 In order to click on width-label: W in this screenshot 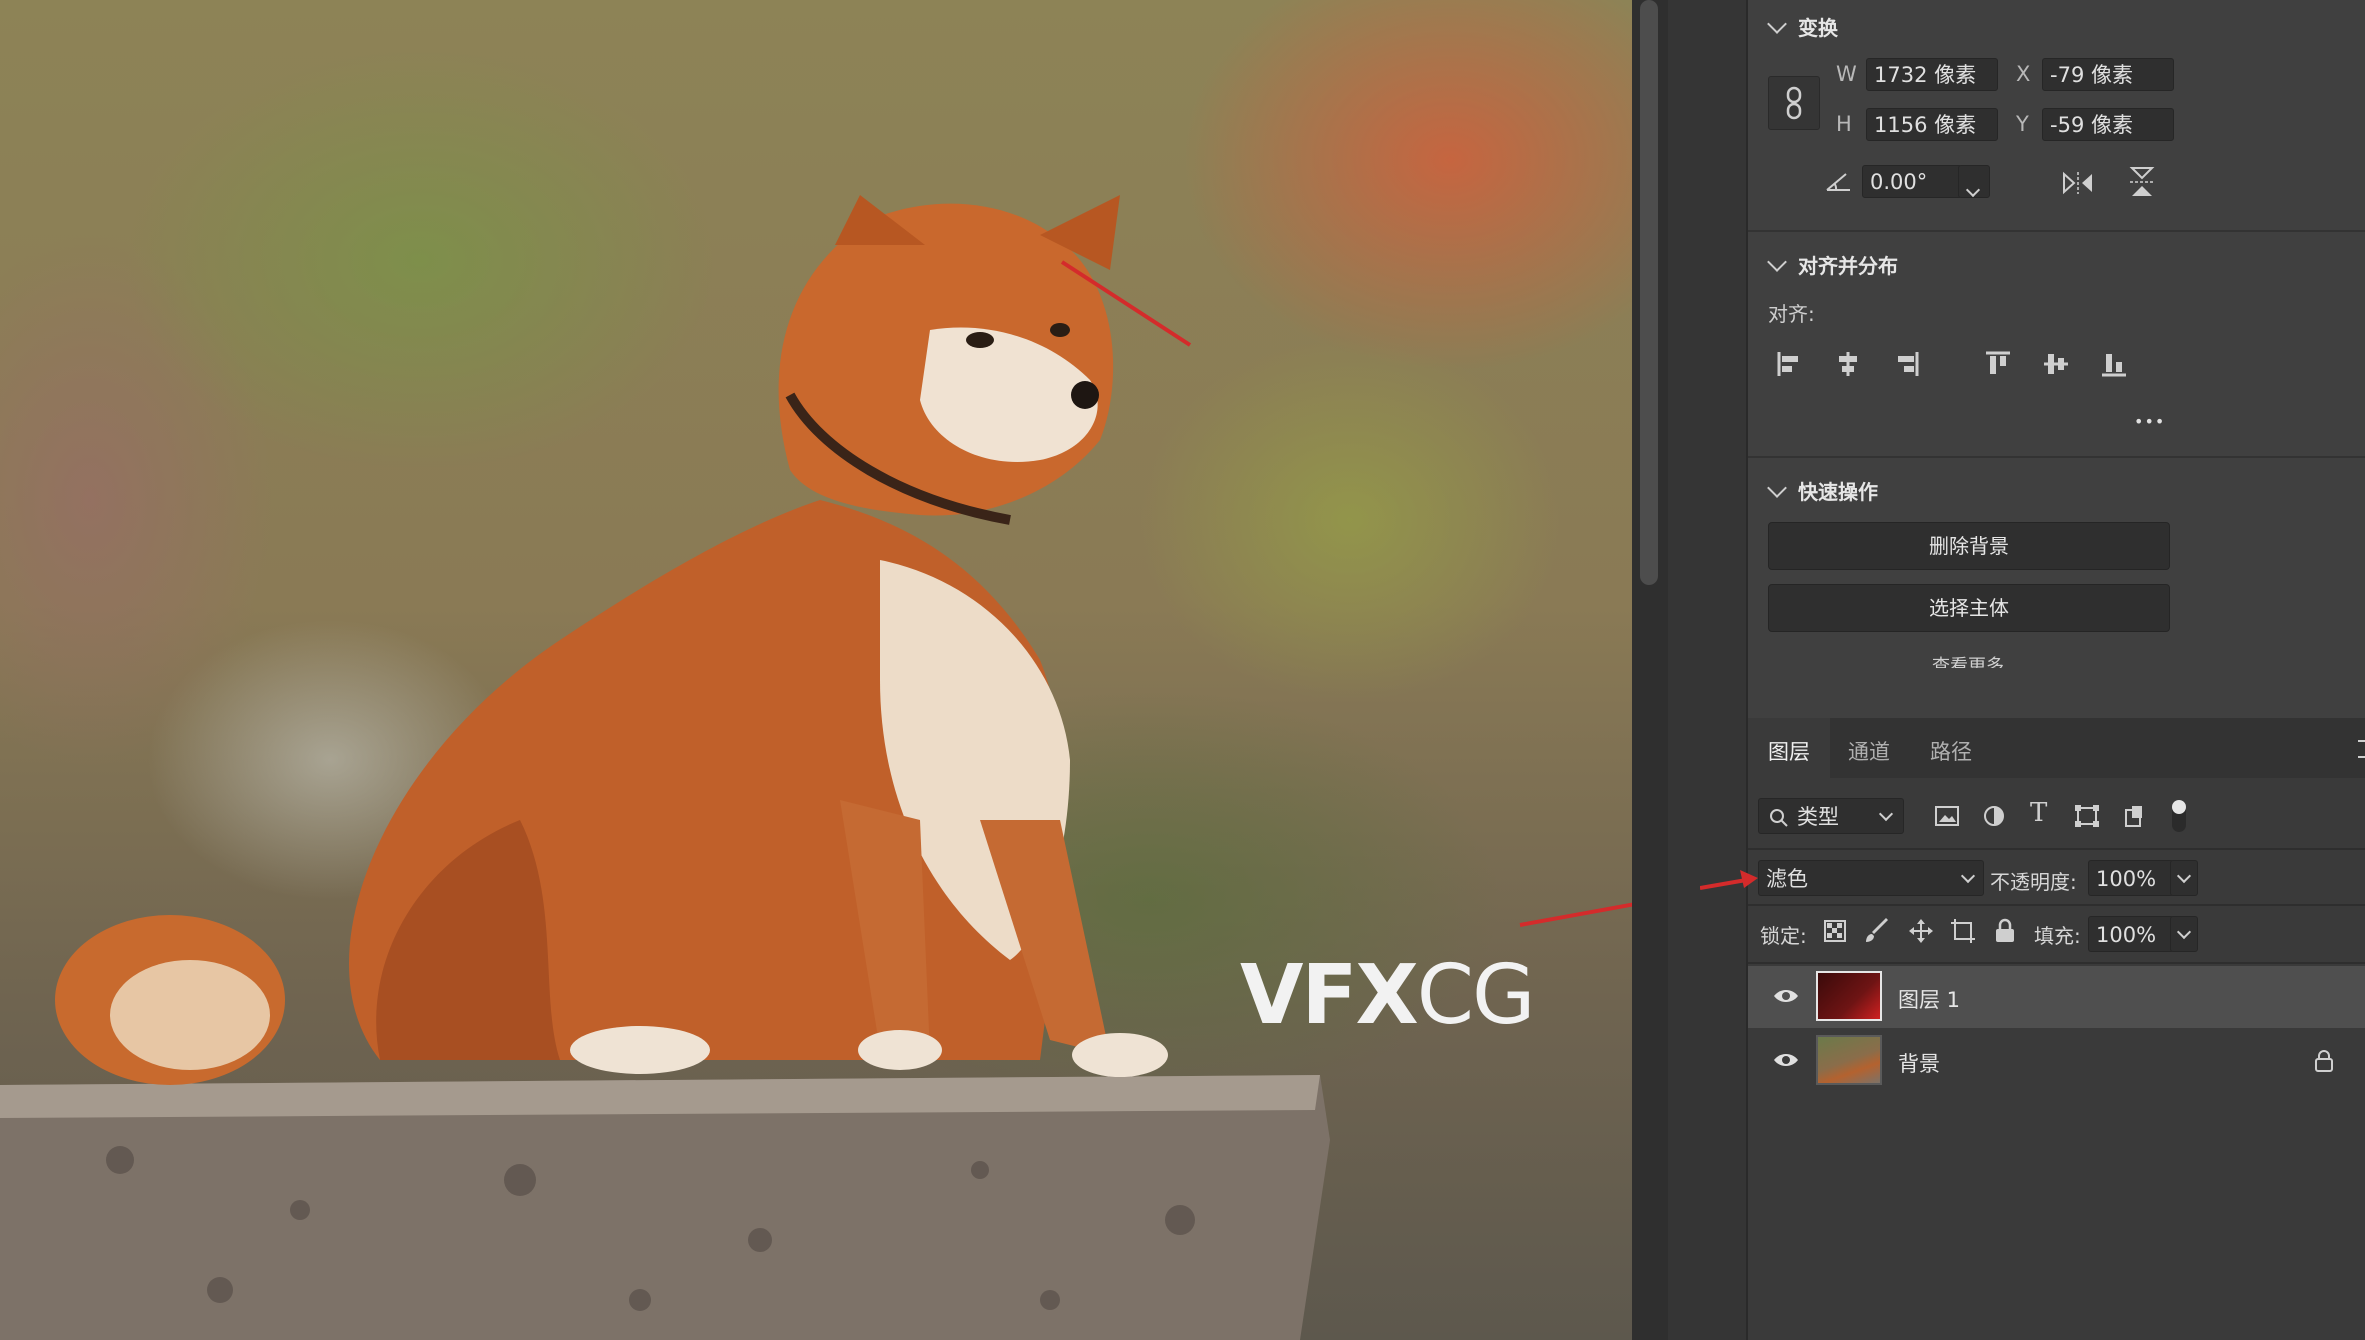, I will do `click(1846, 74)`.